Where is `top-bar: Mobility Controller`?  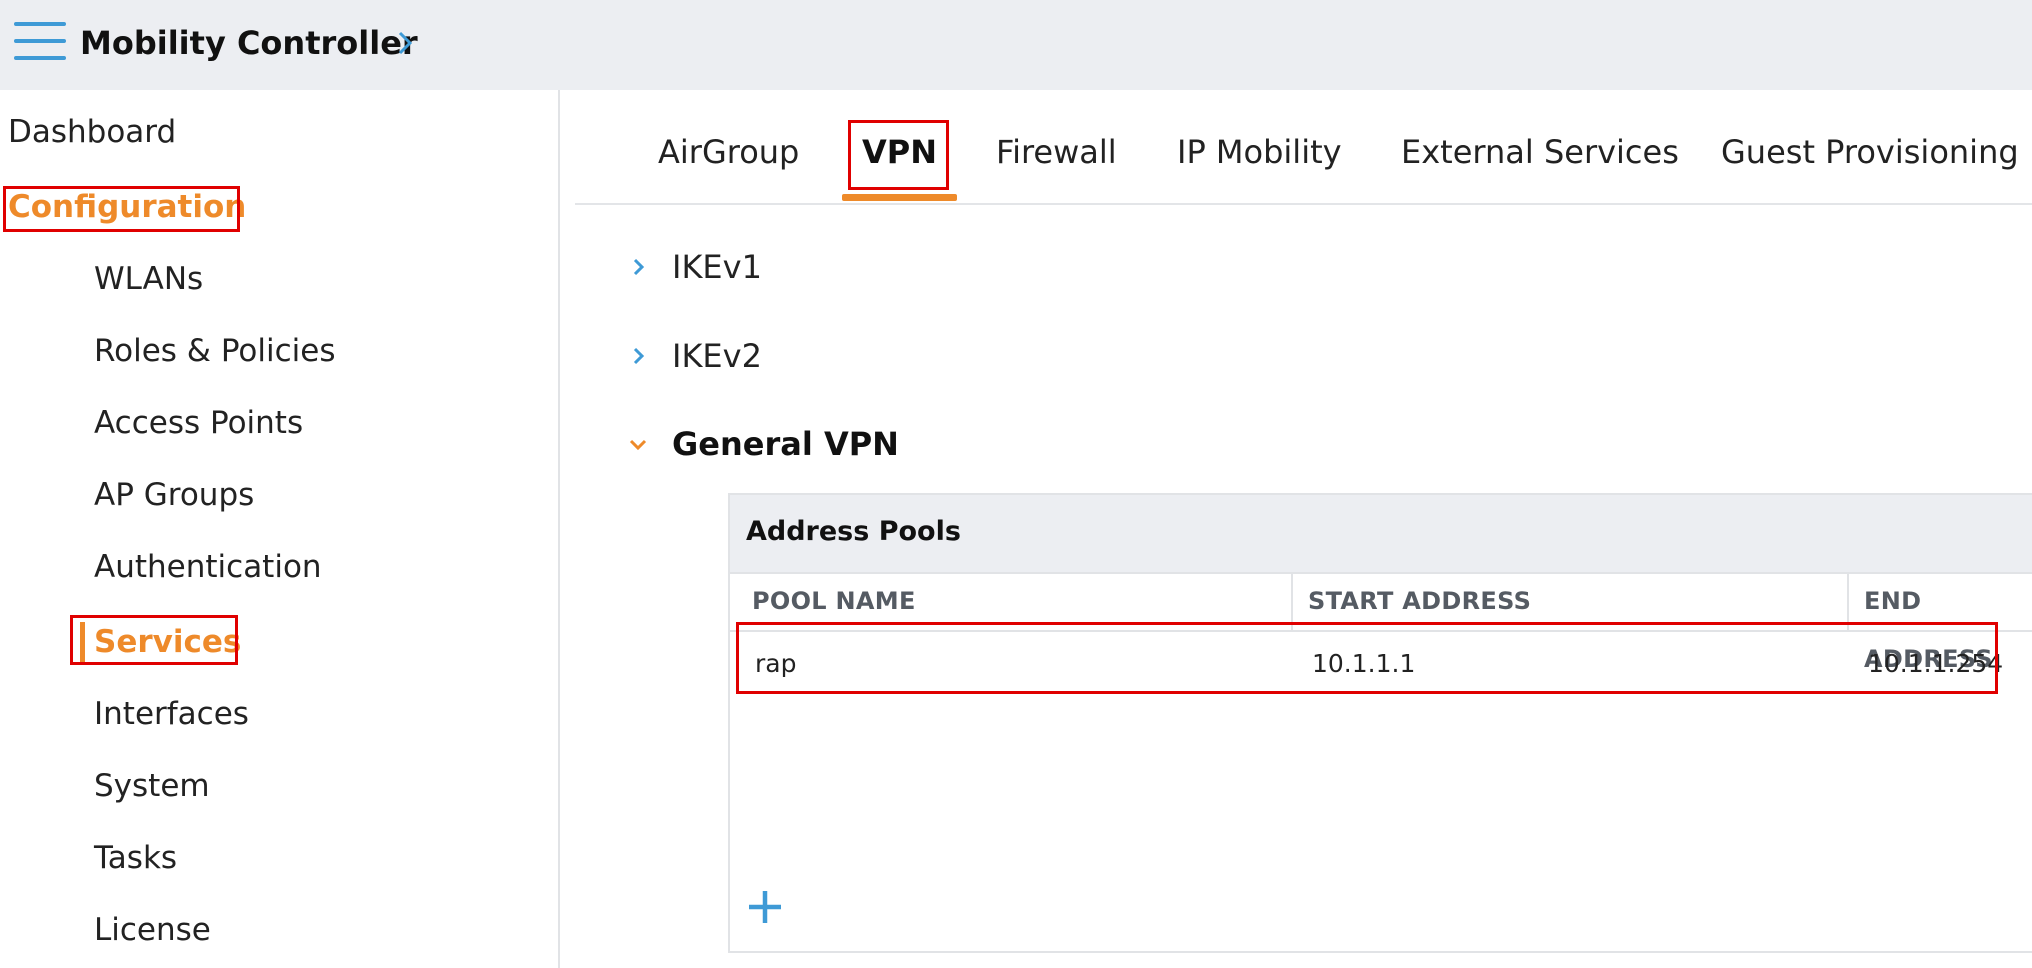 top-bar: Mobility Controller is located at coordinates (1016, 45).